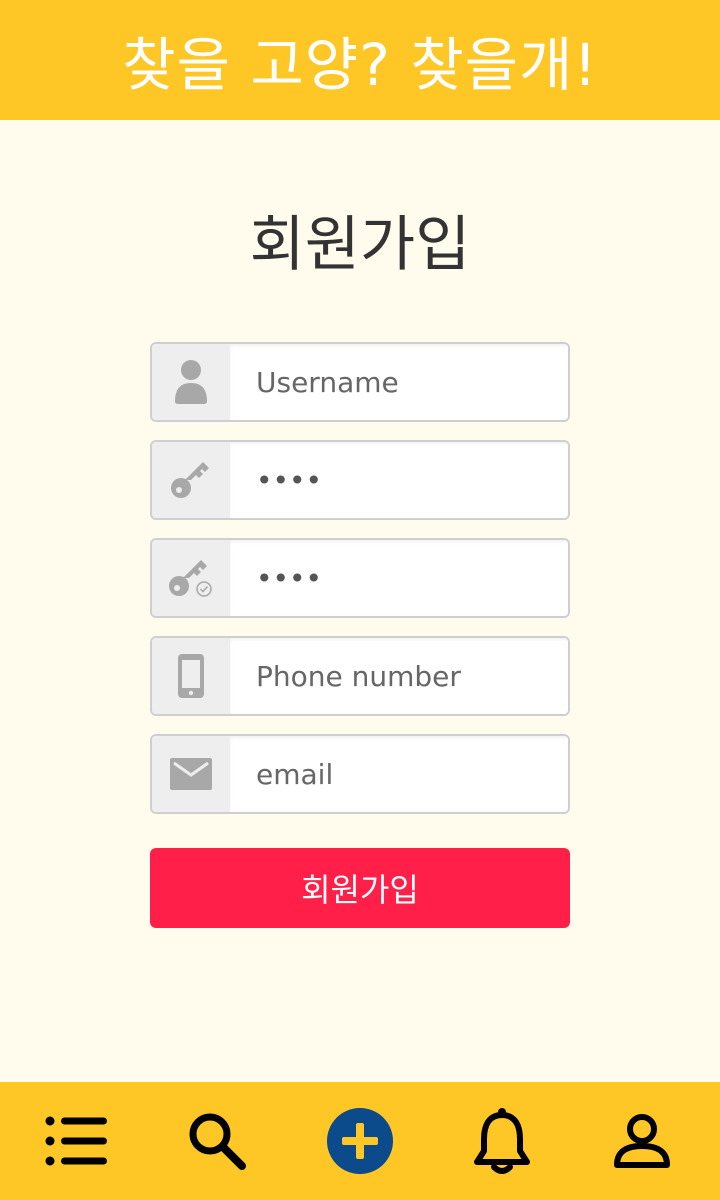 The image size is (720, 1200). Describe the element at coordinates (399, 578) in the screenshot. I see `password-confirm-input` at that location.